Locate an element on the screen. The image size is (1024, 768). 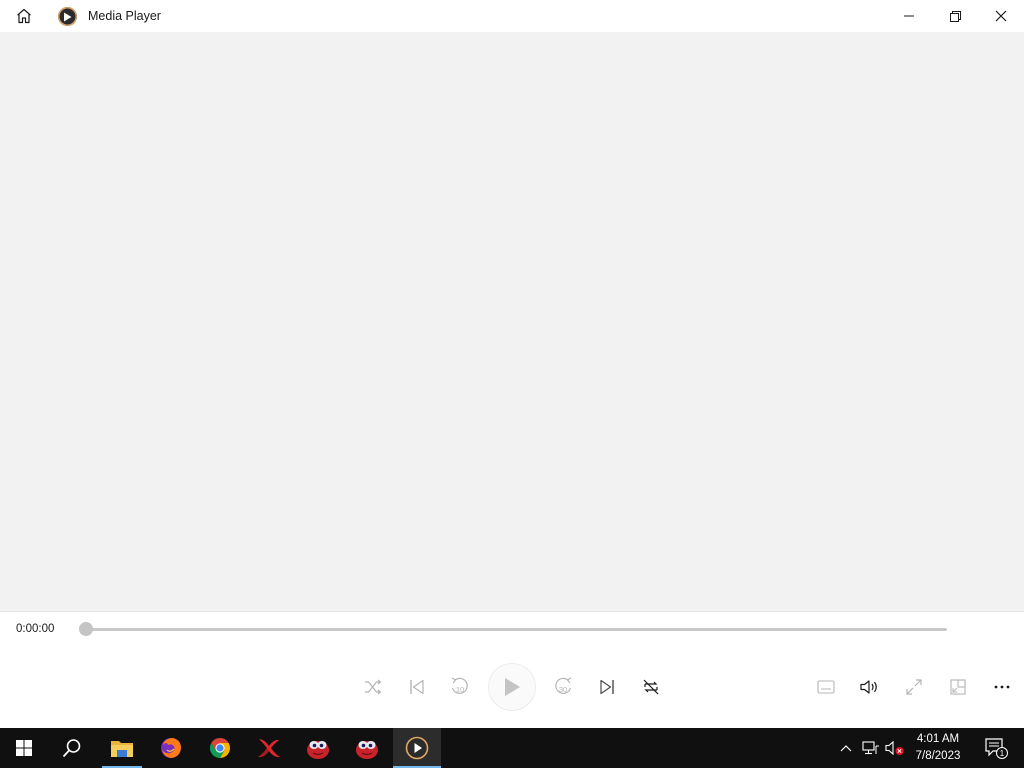
network-tray-button is located at coordinates (871, 748).